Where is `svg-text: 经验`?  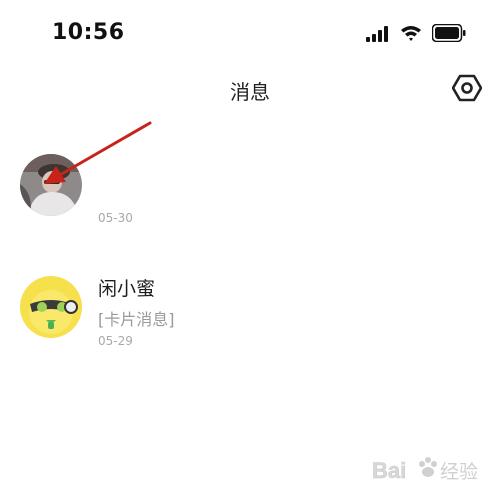
svg-text: 经验 is located at coordinates (459, 472).